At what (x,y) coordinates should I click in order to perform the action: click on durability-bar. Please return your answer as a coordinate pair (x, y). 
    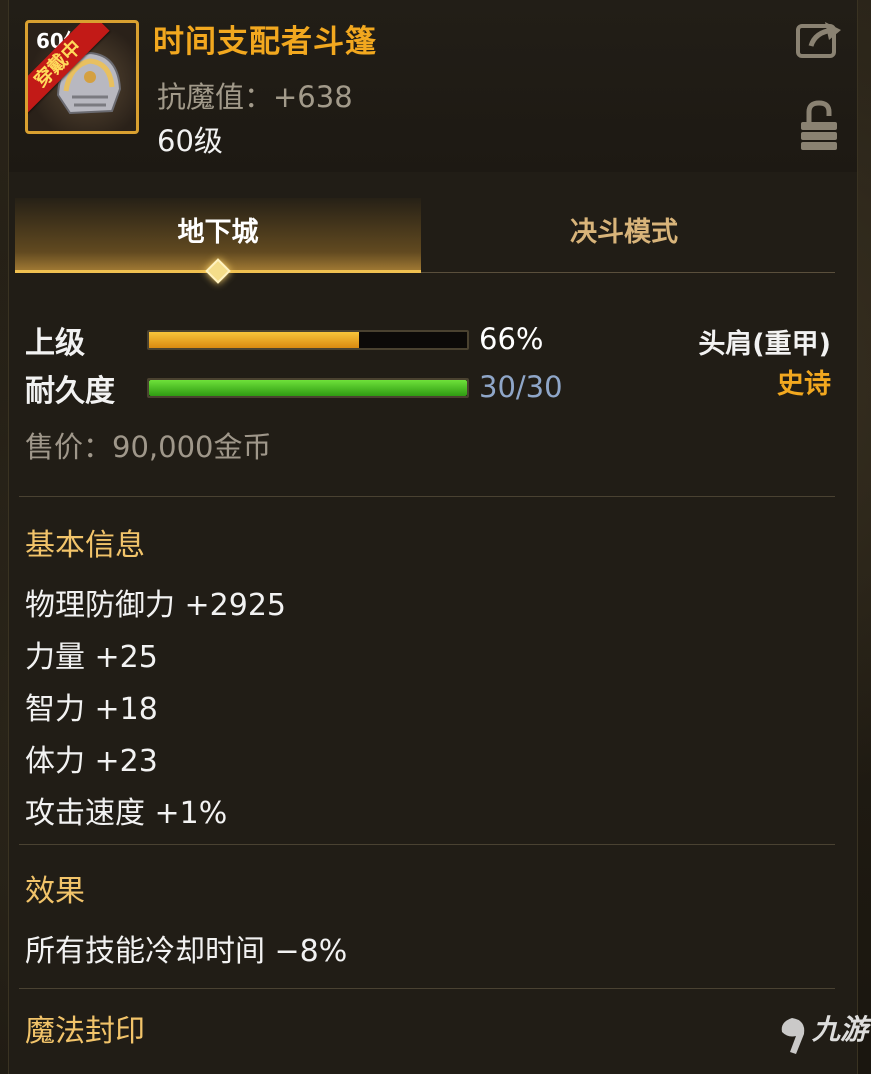
    Looking at the image, I should click on (308, 388).